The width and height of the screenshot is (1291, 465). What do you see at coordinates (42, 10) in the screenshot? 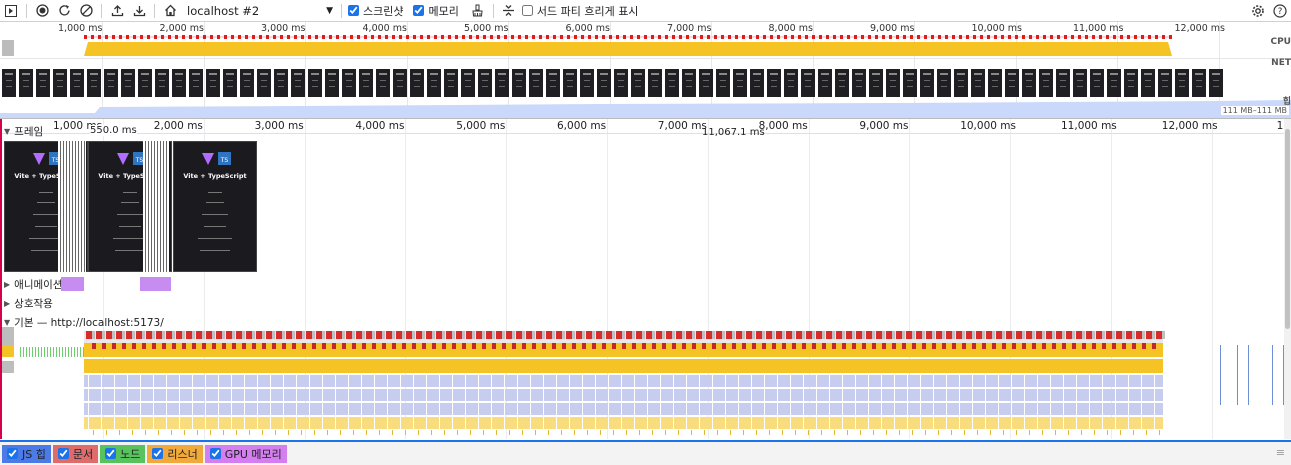
I see `record-icon` at bounding box center [42, 10].